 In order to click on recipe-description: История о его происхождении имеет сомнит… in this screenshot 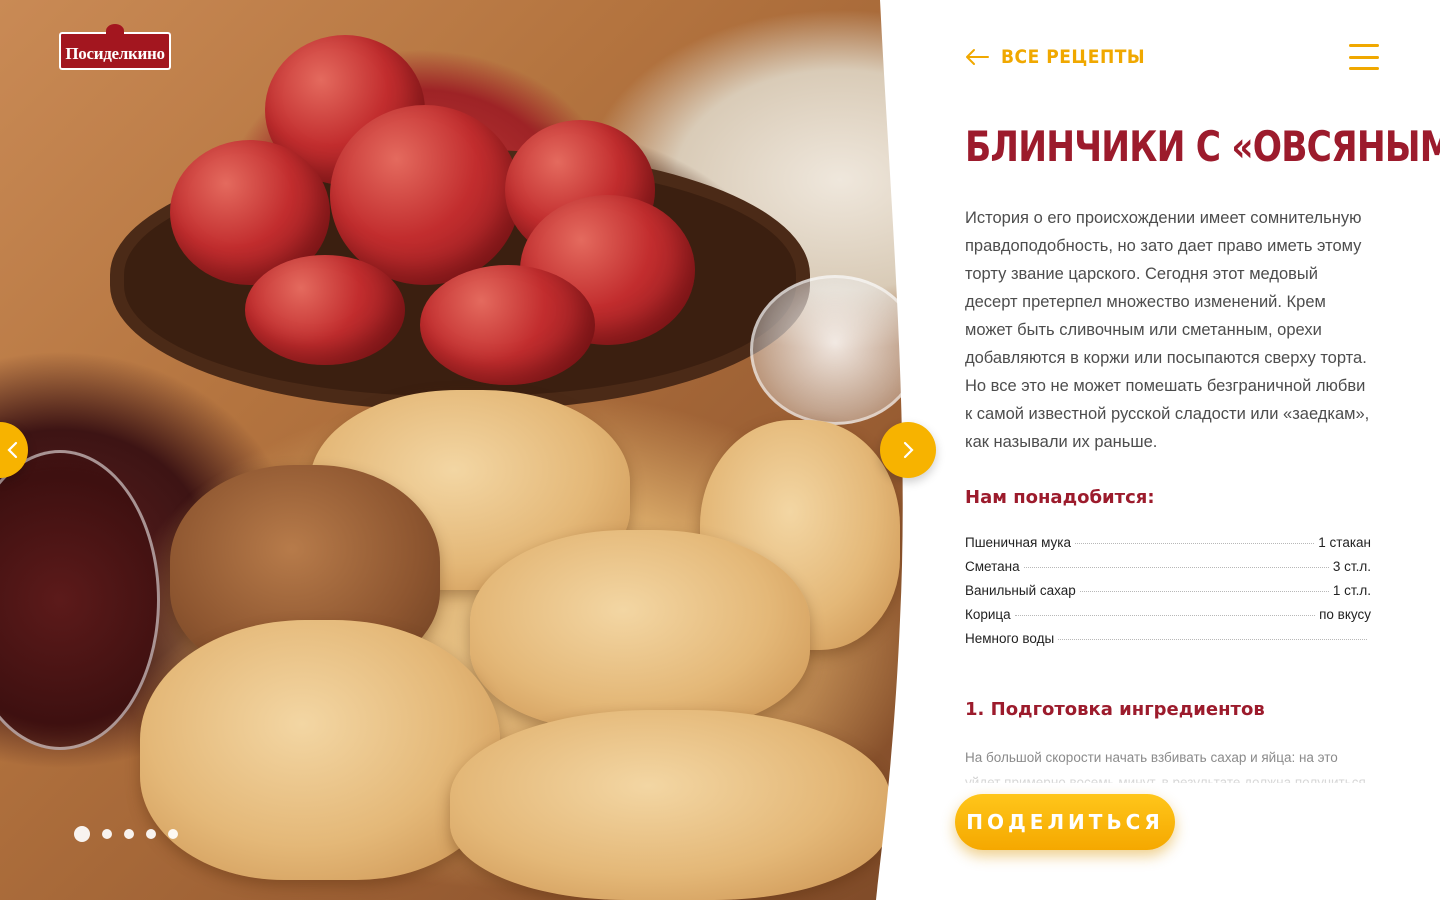, I will do `click(1167, 330)`.